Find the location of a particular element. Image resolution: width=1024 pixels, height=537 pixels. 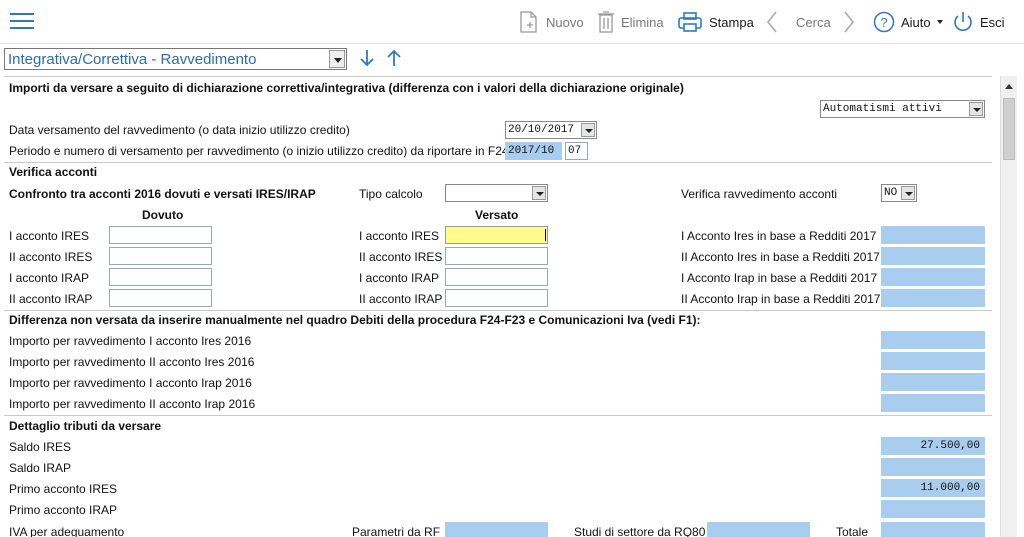

exit-button: Esci is located at coordinates (978, 22).